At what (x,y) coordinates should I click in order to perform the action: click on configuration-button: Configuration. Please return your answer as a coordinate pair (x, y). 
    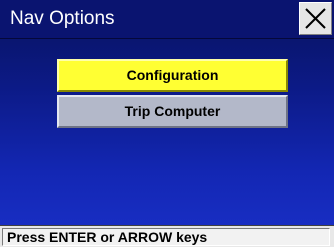
    Looking at the image, I should click on (172, 75).